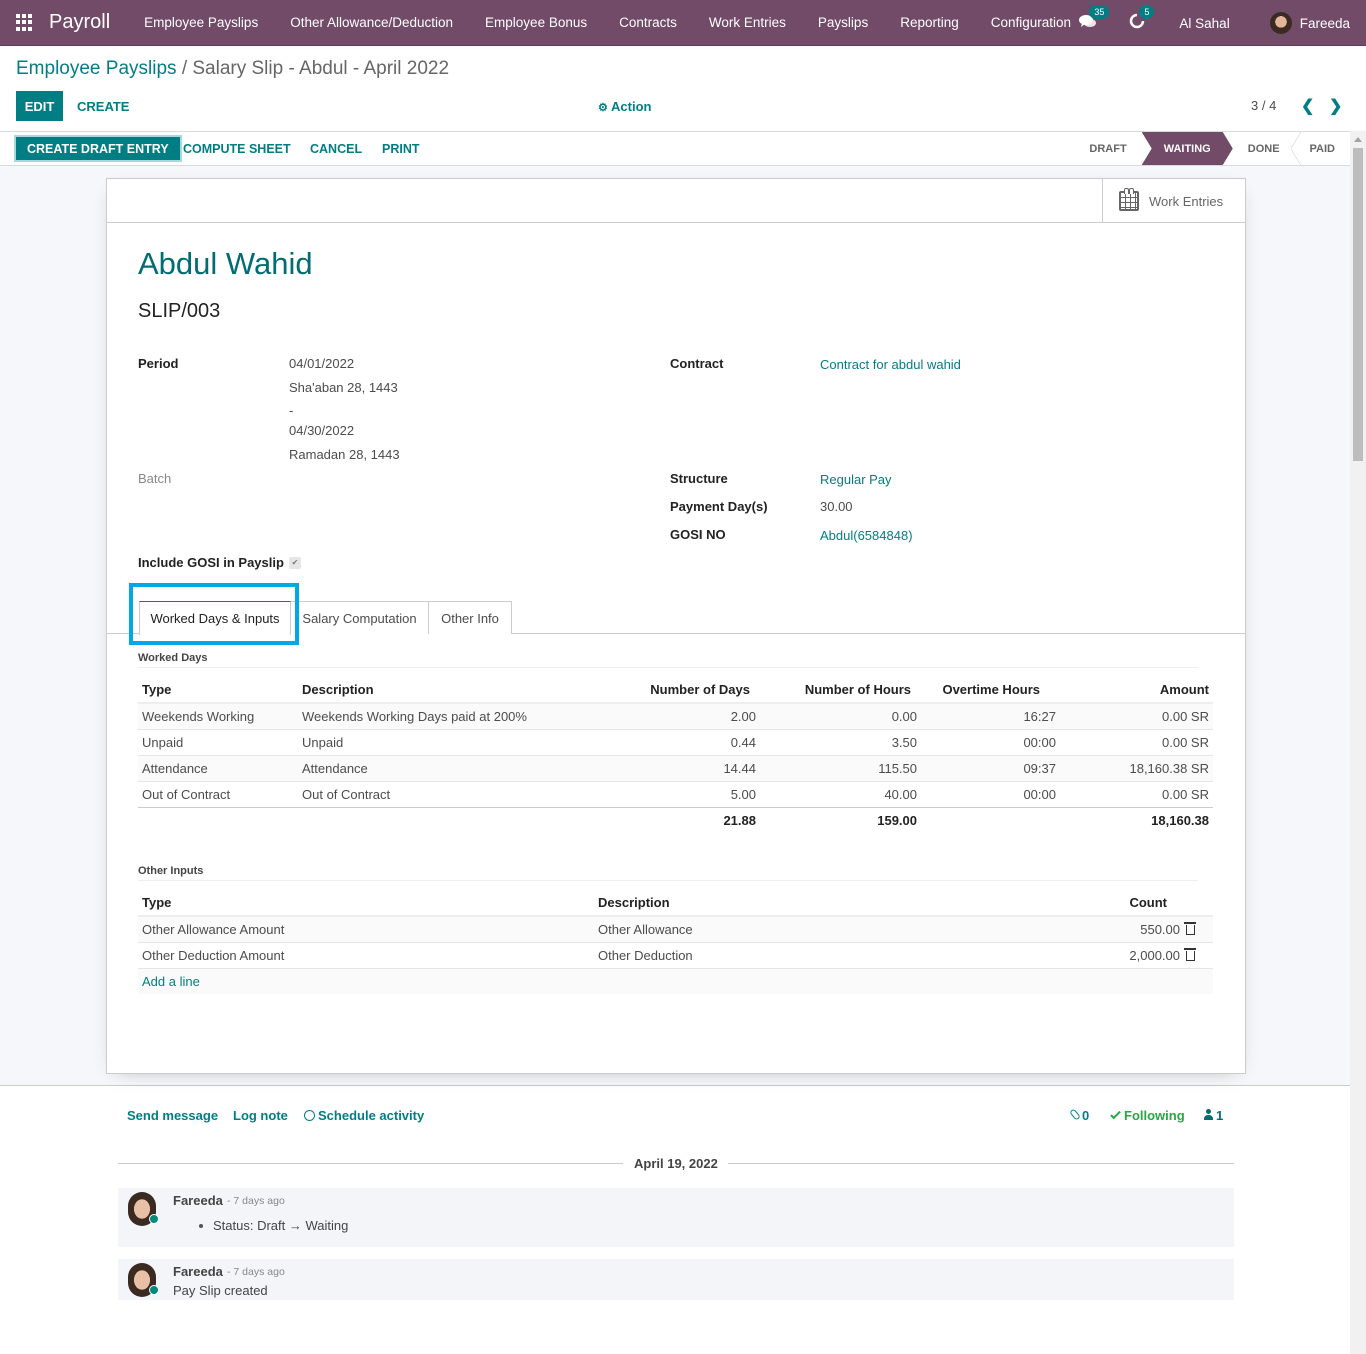 This screenshot has width=1366, height=1354. Describe the element at coordinates (1147, 1115) in the screenshot. I see `following-button: Following` at that location.